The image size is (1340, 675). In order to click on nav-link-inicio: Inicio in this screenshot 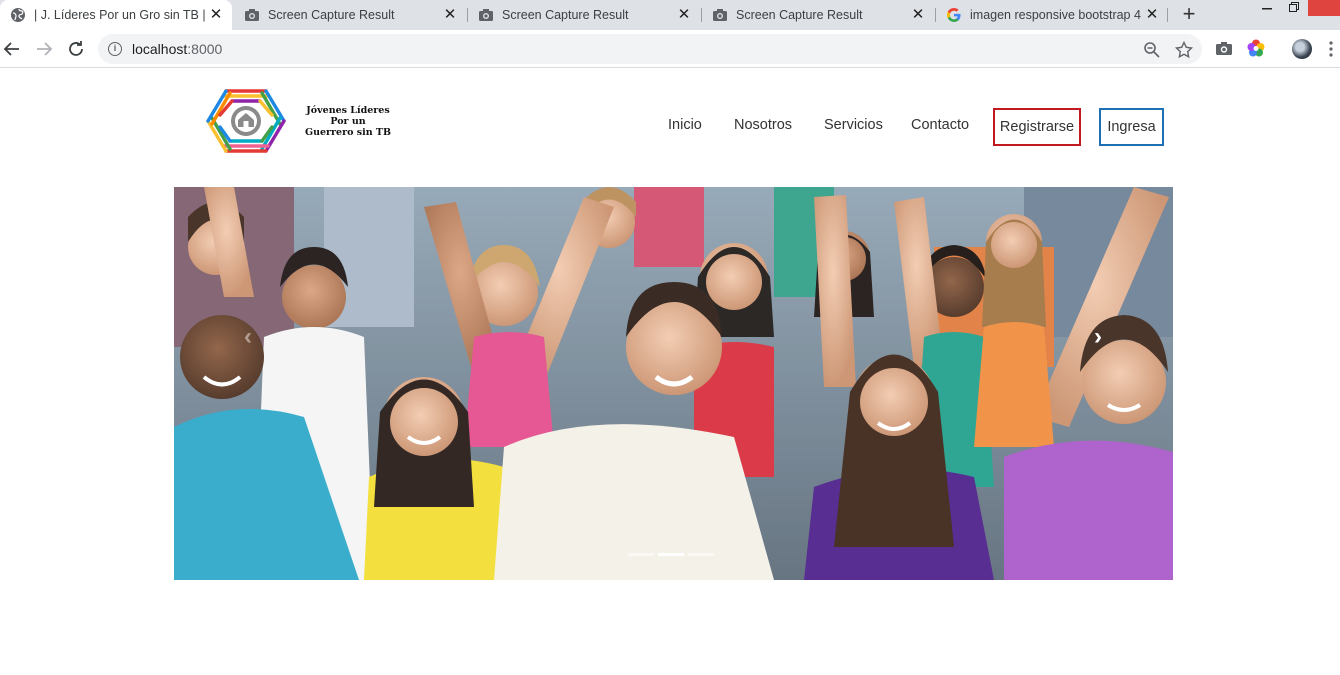, I will do `click(685, 125)`.